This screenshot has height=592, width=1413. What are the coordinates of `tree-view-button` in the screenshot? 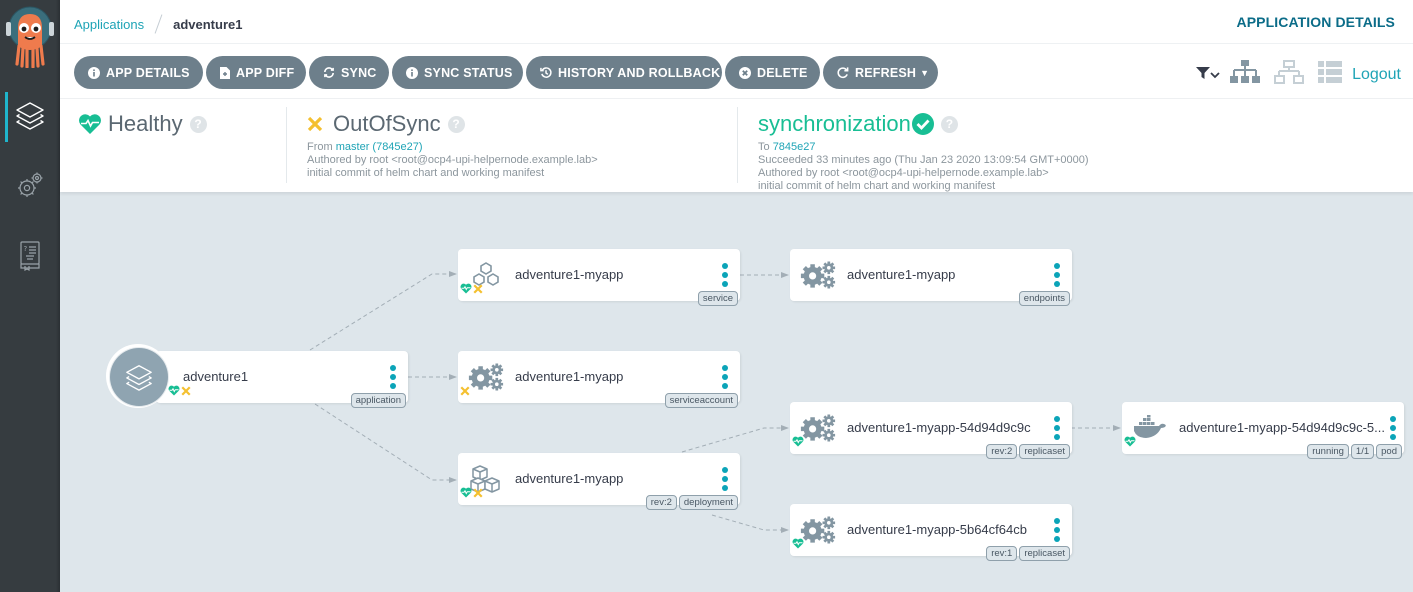 It's located at (1245, 74).